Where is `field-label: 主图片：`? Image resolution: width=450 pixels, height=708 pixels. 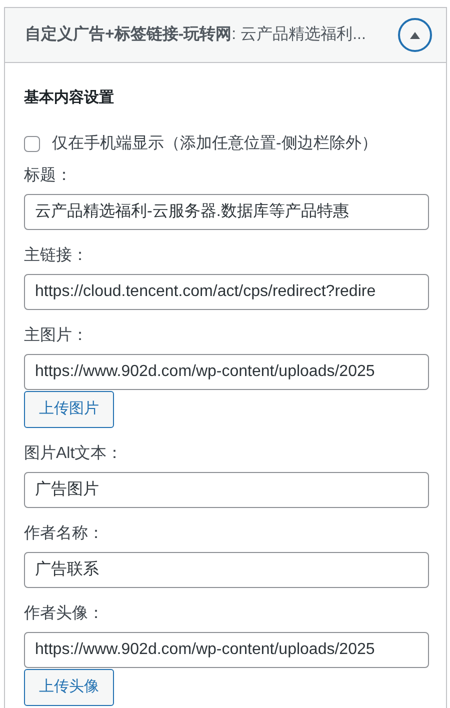 field-label: 主图片： is located at coordinates (56, 336).